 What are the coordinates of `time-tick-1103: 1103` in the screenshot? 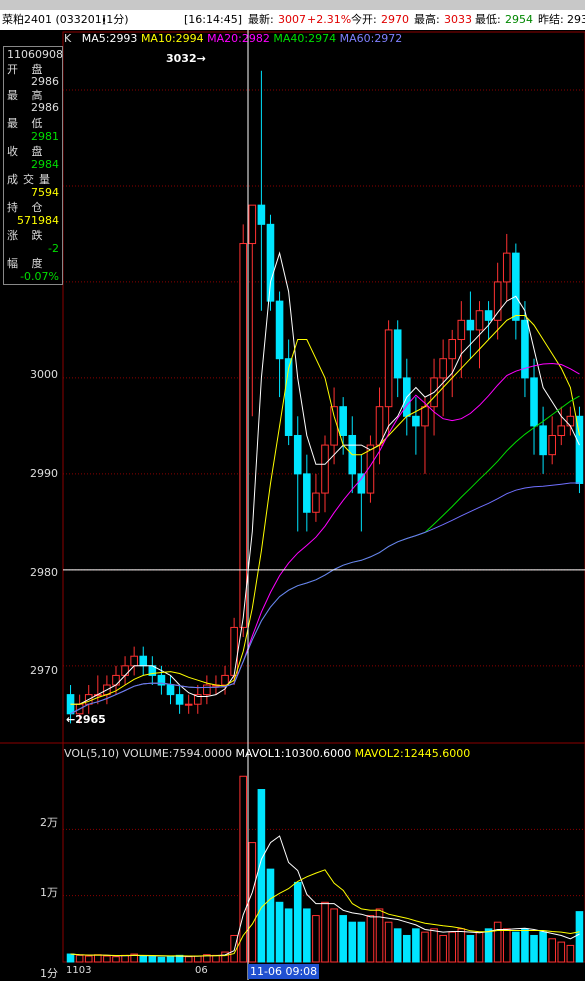 It's located at (79, 970).